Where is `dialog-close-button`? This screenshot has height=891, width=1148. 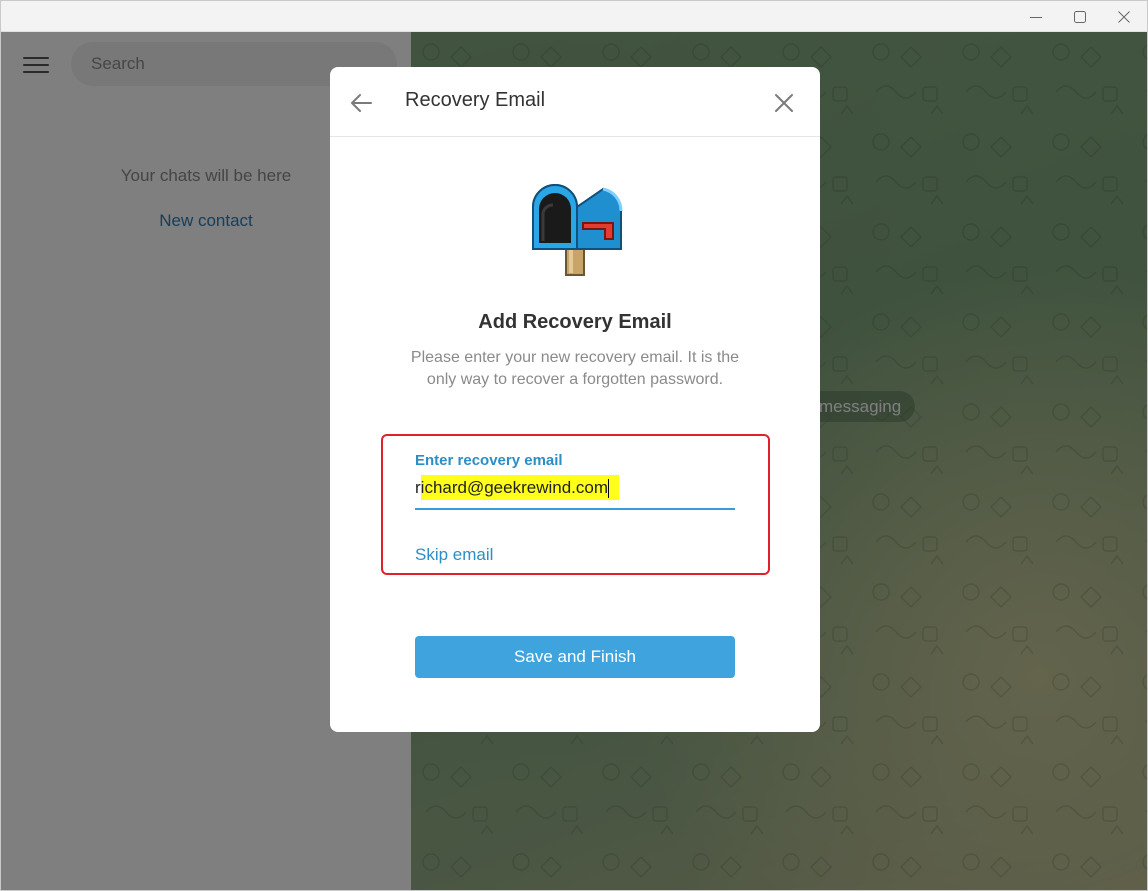 dialog-close-button is located at coordinates (784, 103).